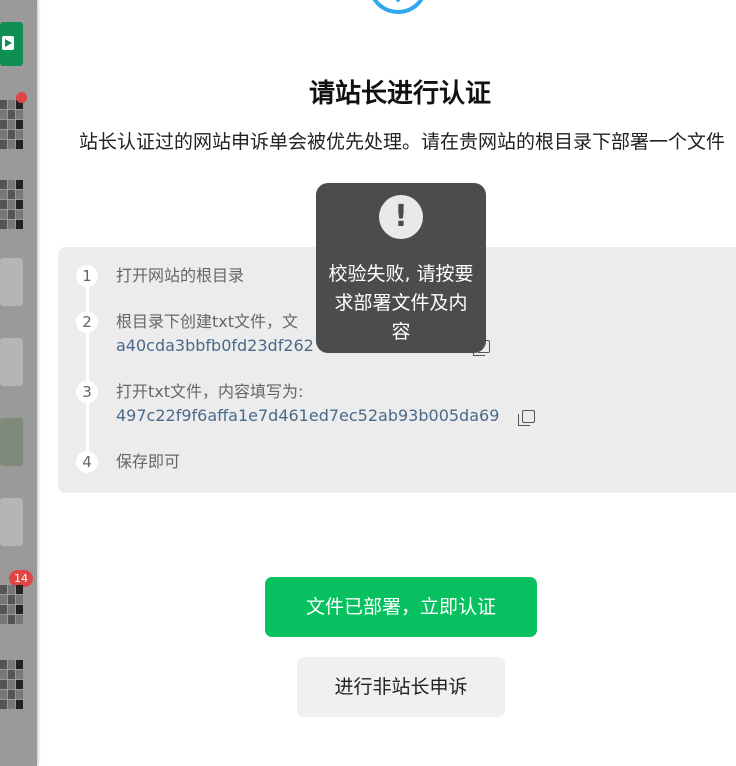 The height and width of the screenshot is (766, 736). What do you see at coordinates (87, 462) in the screenshot?
I see `step-number: 4` at bounding box center [87, 462].